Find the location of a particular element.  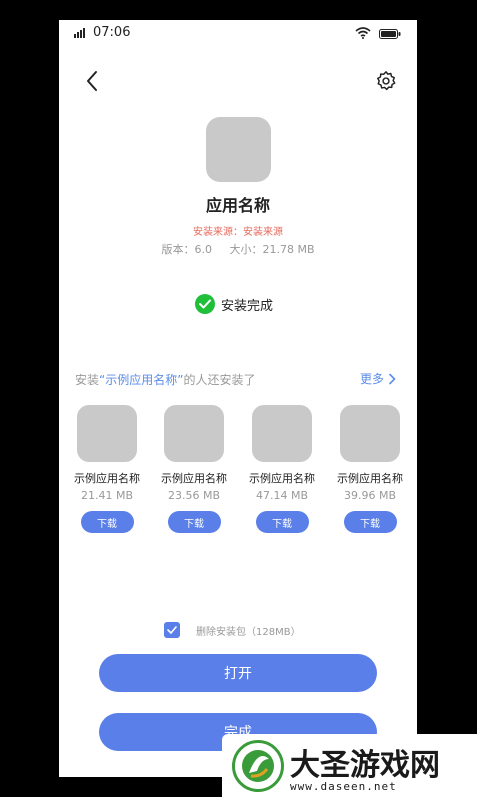

delete-package-row: 删除安装包（128MB） is located at coordinates (232, 630).